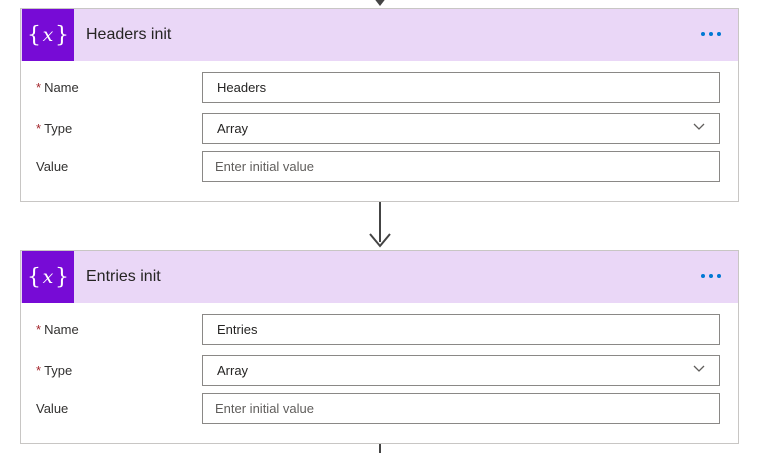 The height and width of the screenshot is (453, 762). I want to click on card-title: Entries init, so click(123, 276).